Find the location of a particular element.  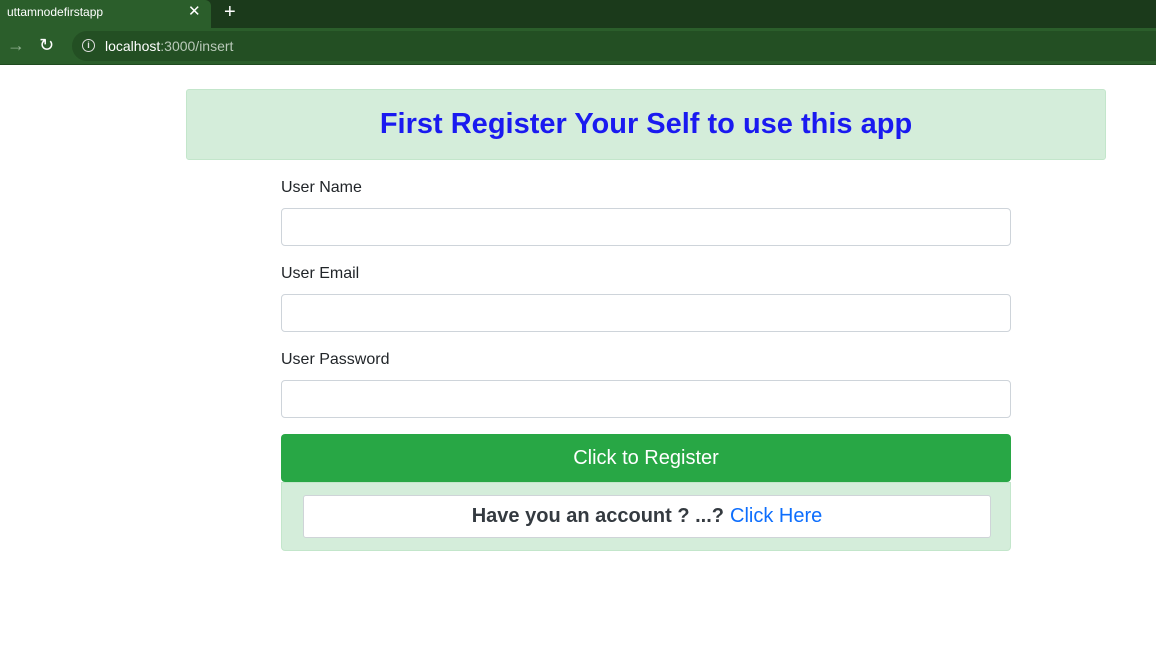

info-icon: i is located at coordinates (88, 45).